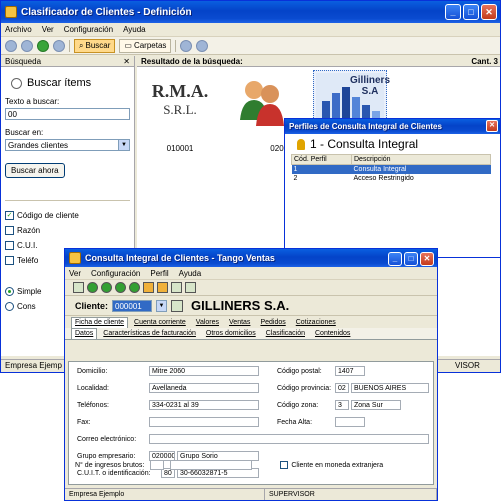 This screenshot has height=501, width=501. Describe the element at coordinates (67, 145) in the screenshot. I see `search-in-select: Grandes clientes ▼` at that location.